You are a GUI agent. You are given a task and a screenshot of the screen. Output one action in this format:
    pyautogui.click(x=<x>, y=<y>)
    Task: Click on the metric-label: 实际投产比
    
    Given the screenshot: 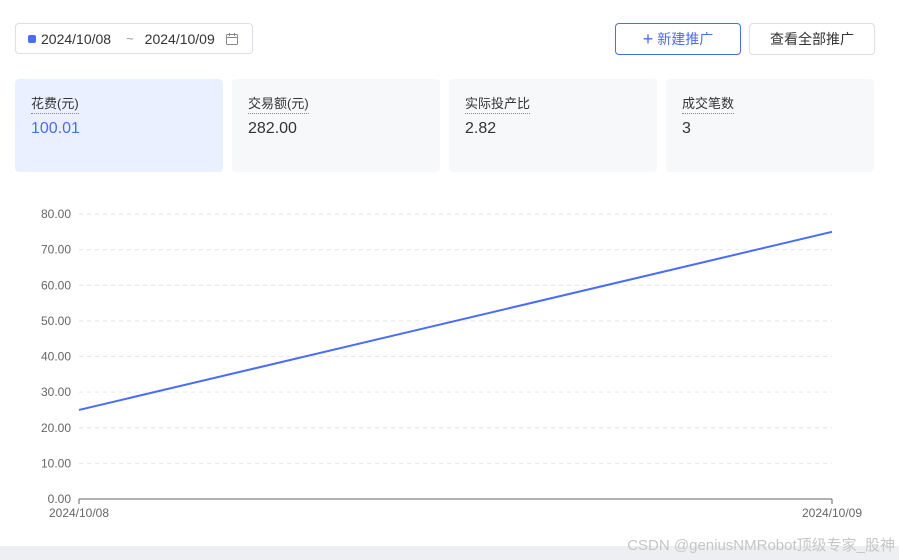 What is the action you would take?
    pyautogui.click(x=498, y=103)
    